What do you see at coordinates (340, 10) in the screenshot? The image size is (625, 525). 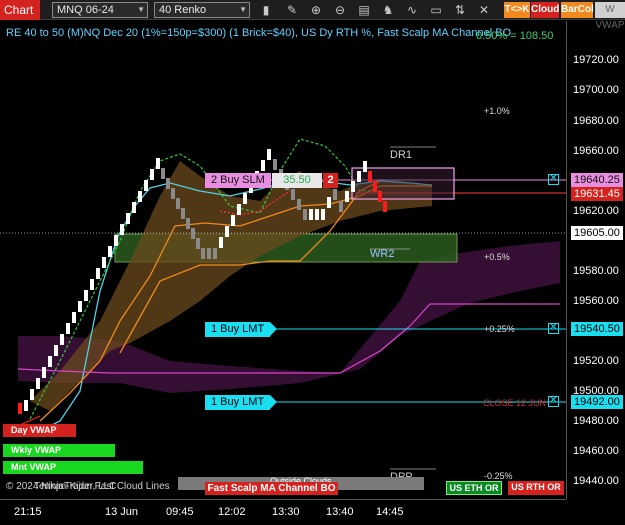 I see `zoom-out-icon: ⊖` at bounding box center [340, 10].